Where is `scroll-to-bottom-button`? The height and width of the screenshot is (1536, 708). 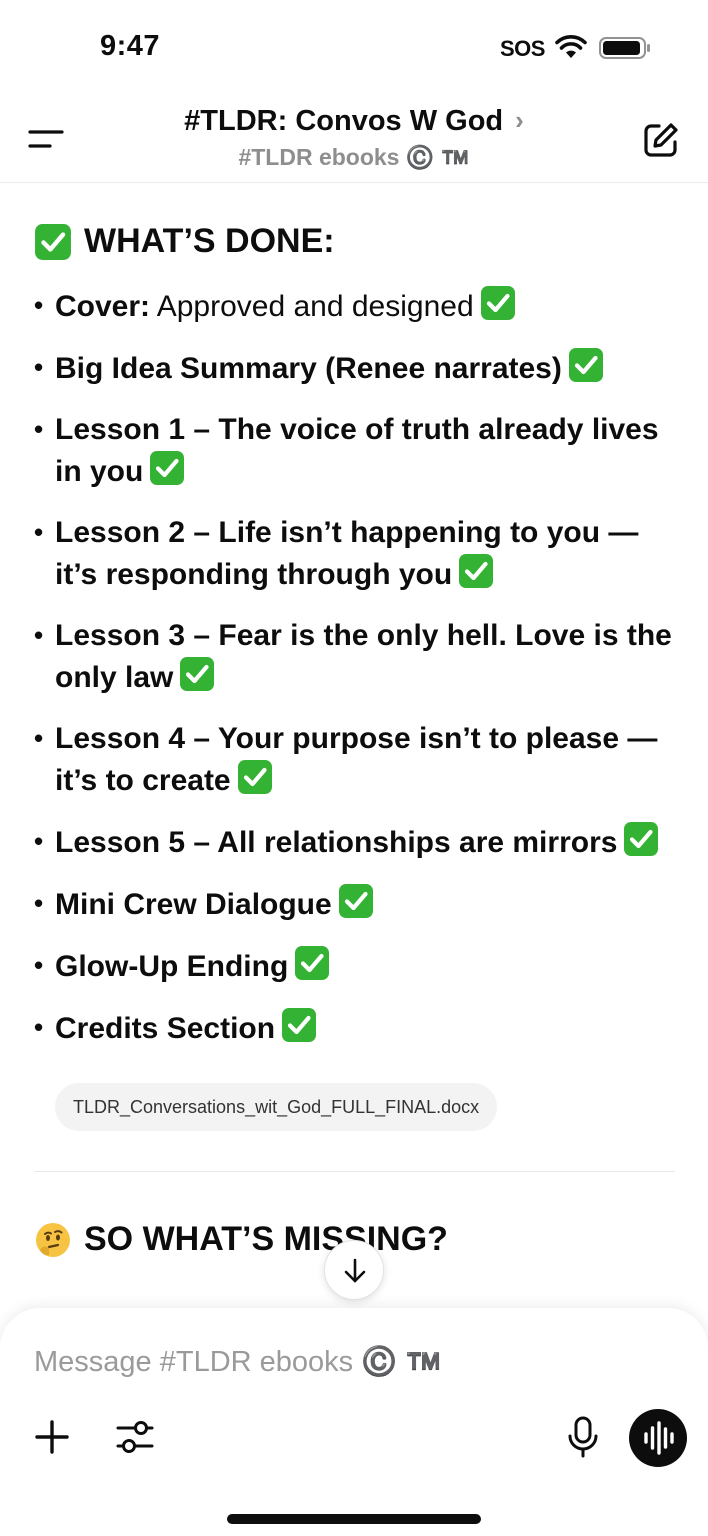
scroll-to-bottom-button is located at coordinates (354, 1270).